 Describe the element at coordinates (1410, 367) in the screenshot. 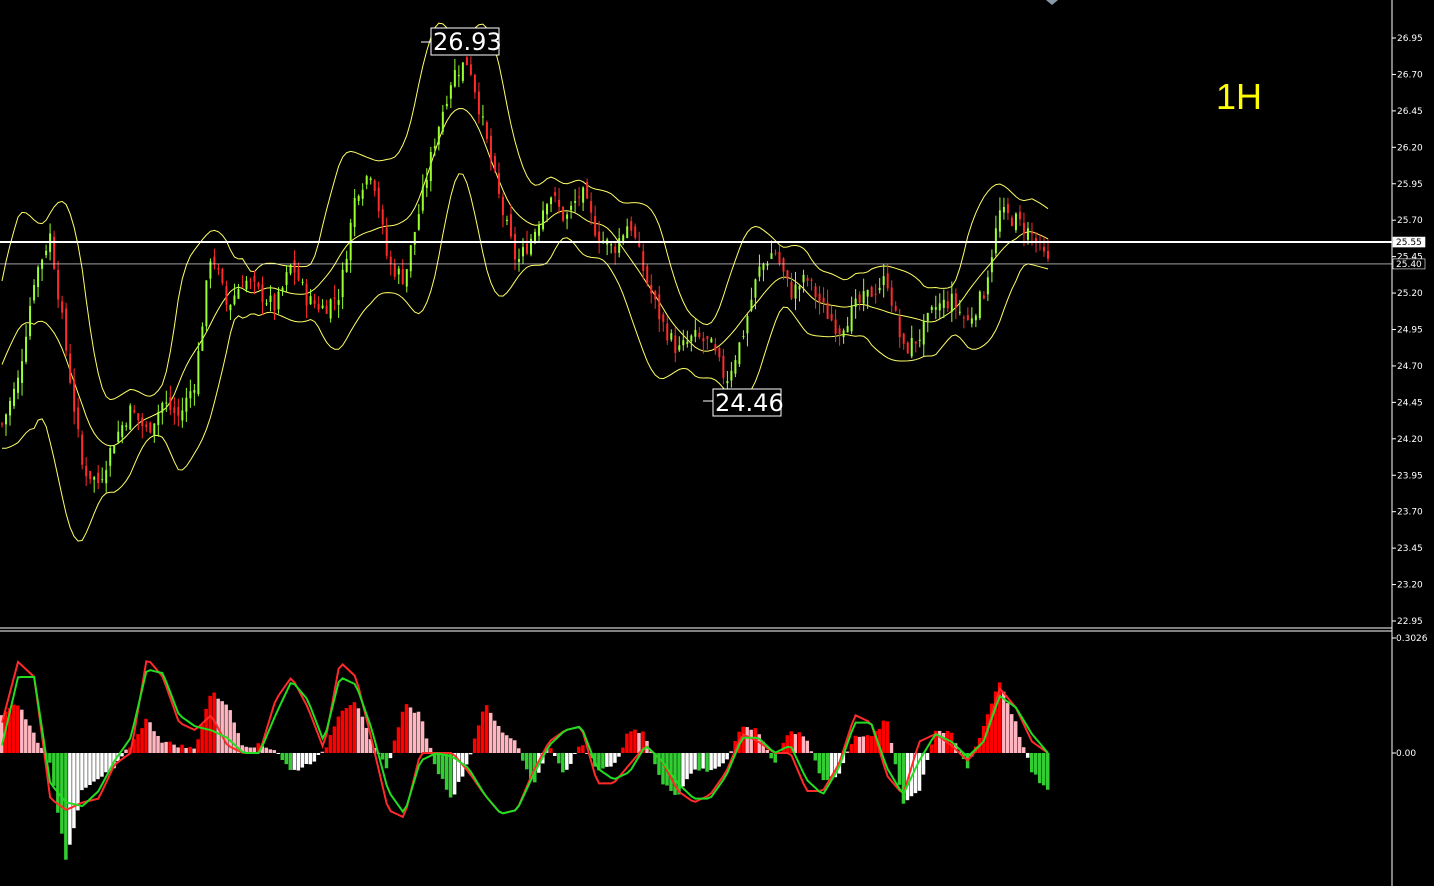

I see `y-tick-label: 24.70` at that location.